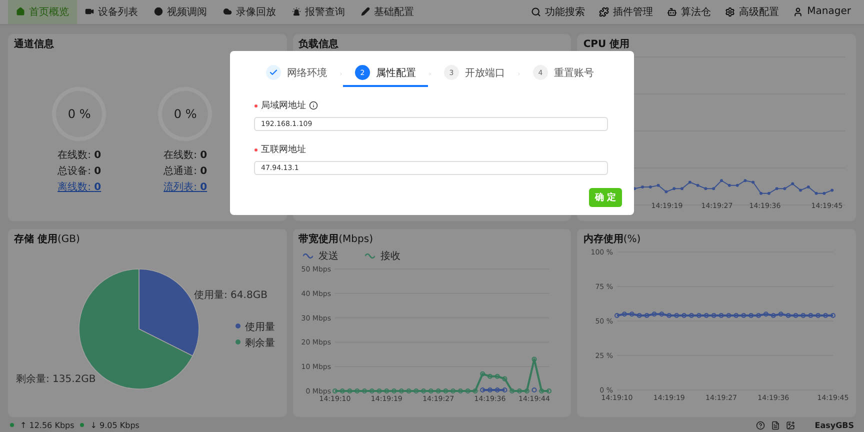 The image size is (864, 432). I want to click on card-title: 带宽使用(Mbps), so click(336, 239).